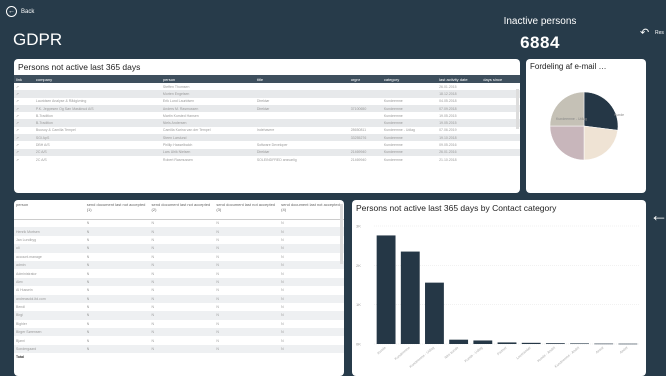 The image size is (666, 376). What do you see at coordinates (179, 349) in the screenshot?
I see `table-row: Sondergaard N N N N` at bounding box center [179, 349].